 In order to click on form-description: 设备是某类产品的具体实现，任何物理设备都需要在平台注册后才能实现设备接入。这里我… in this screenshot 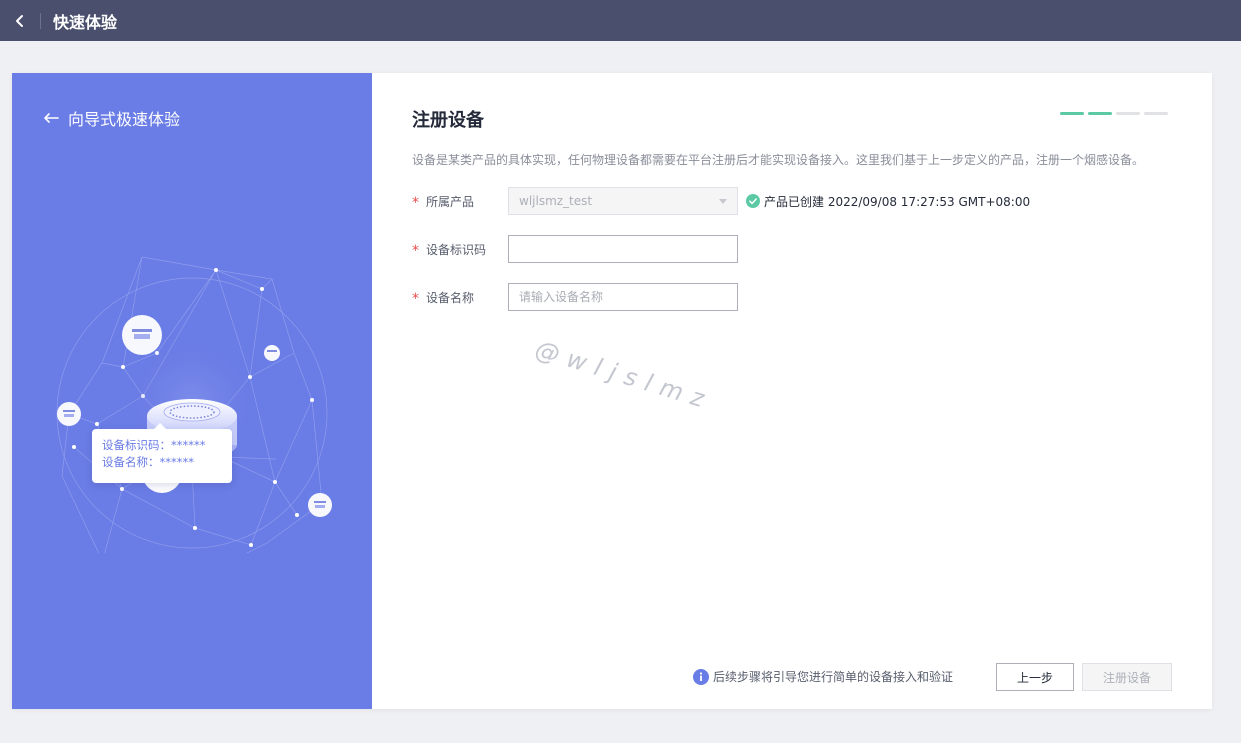, I will do `click(778, 160)`.